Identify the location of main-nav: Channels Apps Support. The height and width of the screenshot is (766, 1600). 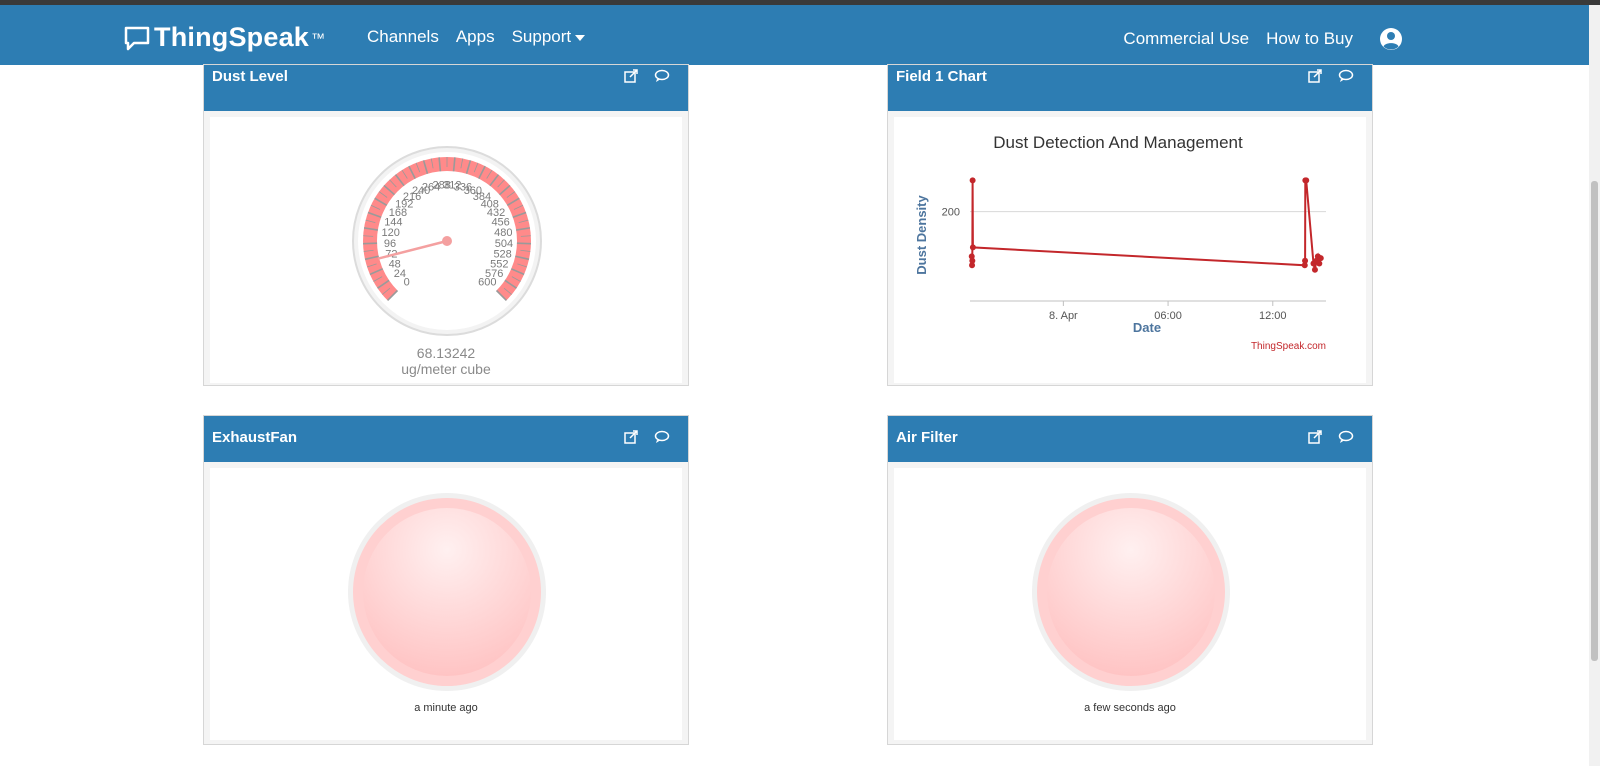
(484, 37).